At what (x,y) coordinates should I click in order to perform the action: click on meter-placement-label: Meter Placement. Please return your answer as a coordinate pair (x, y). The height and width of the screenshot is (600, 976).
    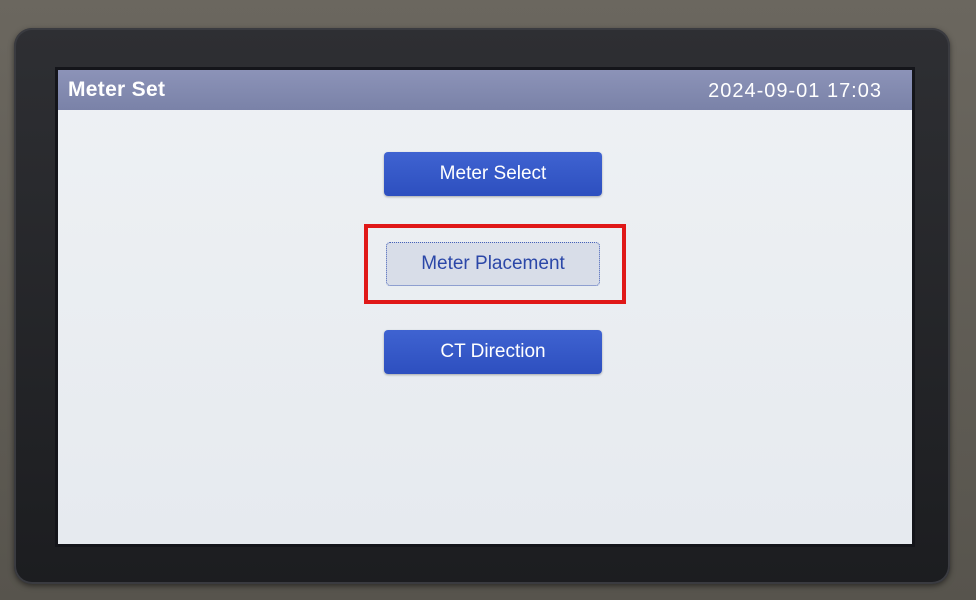
    Looking at the image, I should click on (493, 263).